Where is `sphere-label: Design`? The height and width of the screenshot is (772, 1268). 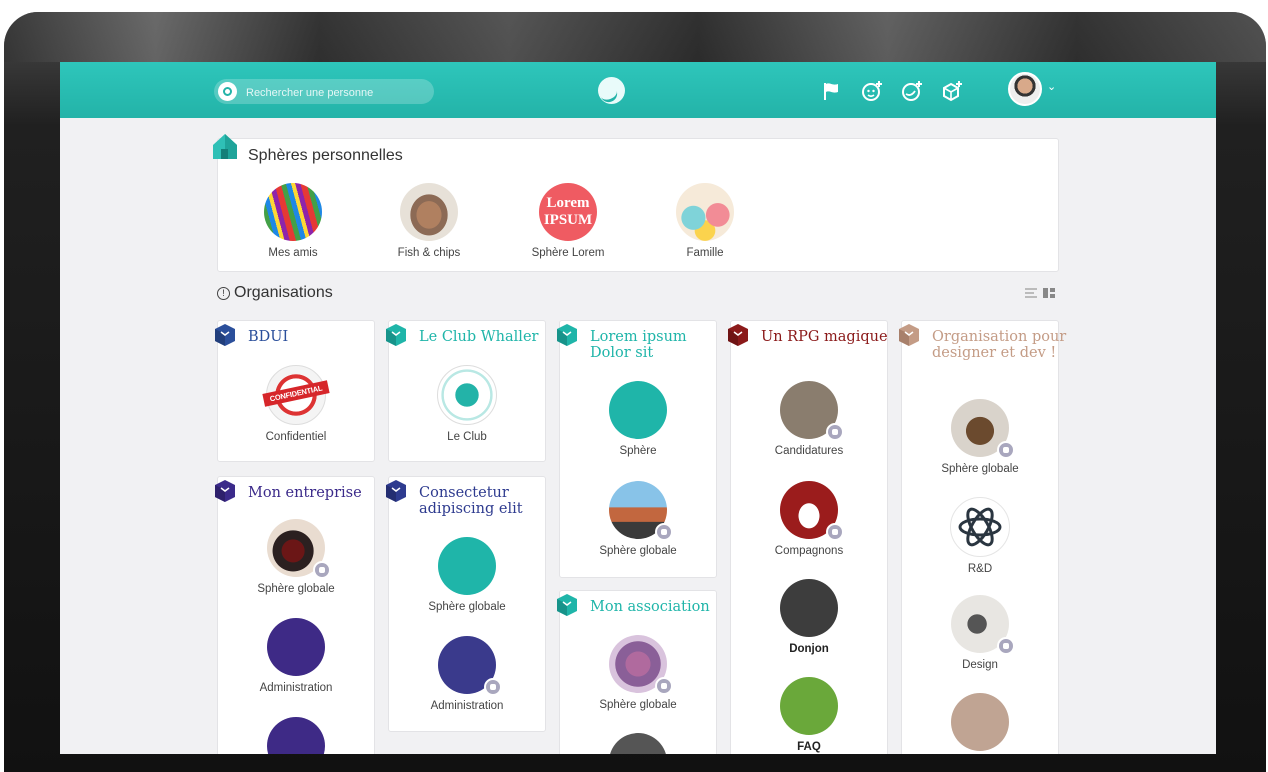
sphere-label: Design is located at coordinates (980, 665).